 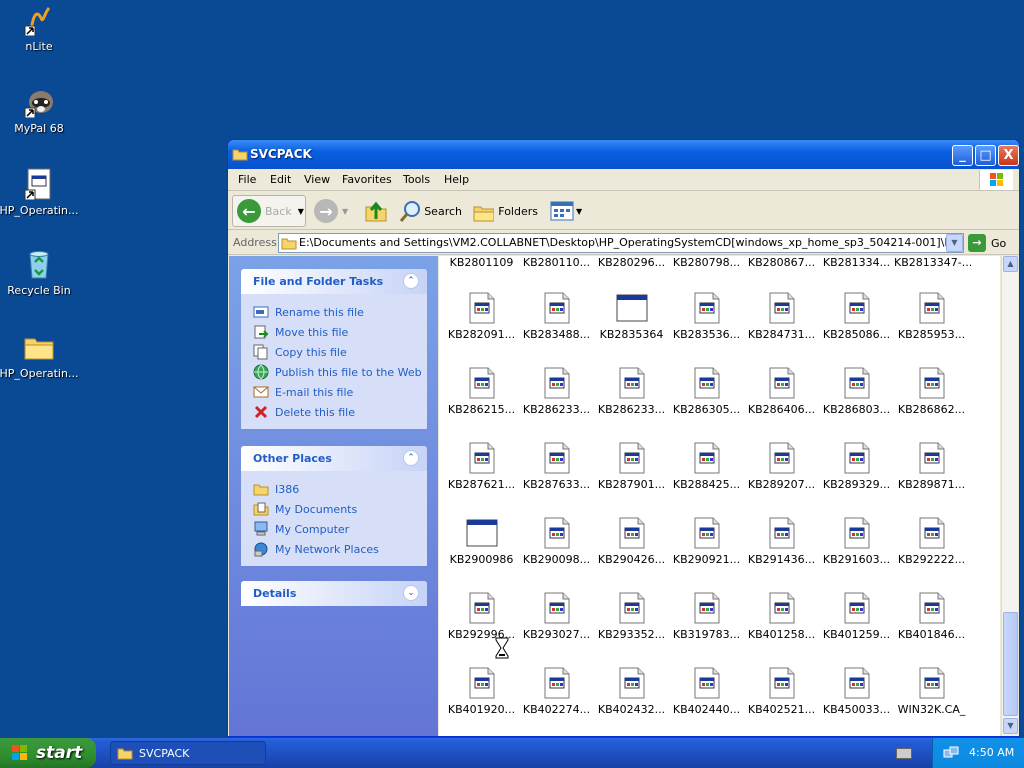 I want to click on address-dropdown-button: ▼, so click(x=954, y=243).